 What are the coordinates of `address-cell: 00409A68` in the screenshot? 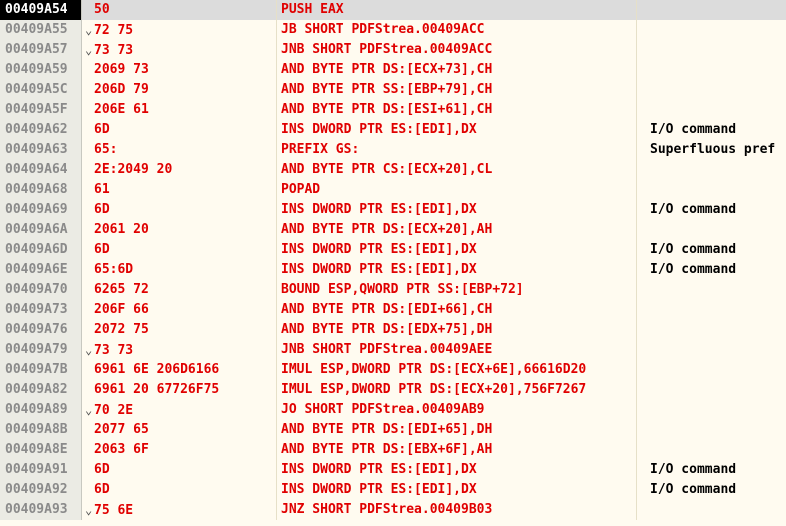 It's located at (41, 190).